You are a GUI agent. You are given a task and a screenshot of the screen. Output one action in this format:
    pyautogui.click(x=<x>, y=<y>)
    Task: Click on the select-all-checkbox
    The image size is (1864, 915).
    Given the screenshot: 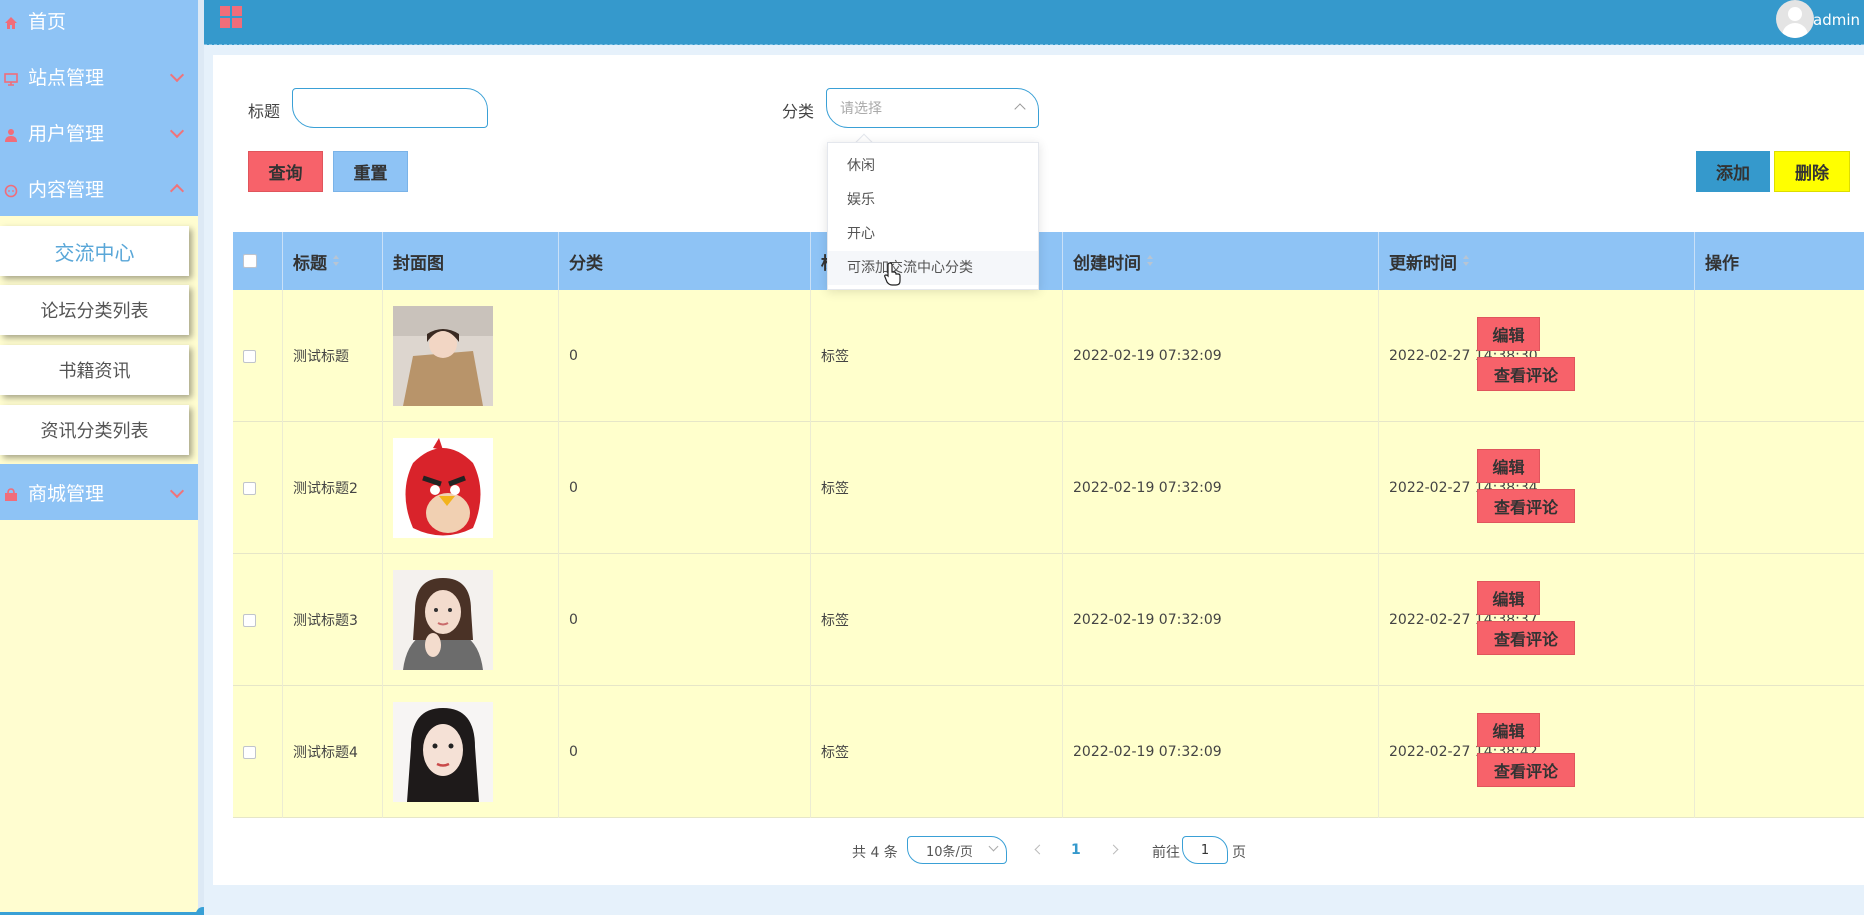 What is the action you would take?
    pyautogui.click(x=250, y=261)
    